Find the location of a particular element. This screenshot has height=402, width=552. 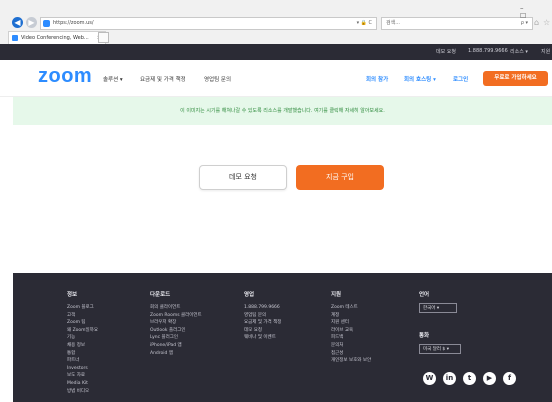

browser-tab: Video Conferencing, Web... × is located at coordinates (57, 37).